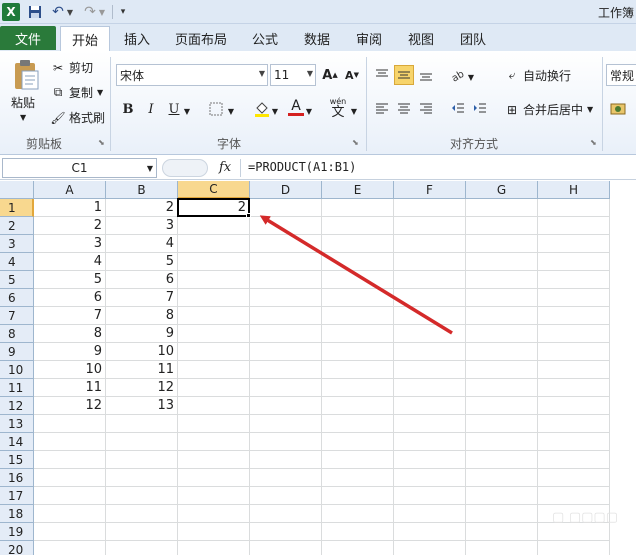 Image resolution: width=636 pixels, height=555 pixels. I want to click on row-header-9: 9, so click(17, 352).